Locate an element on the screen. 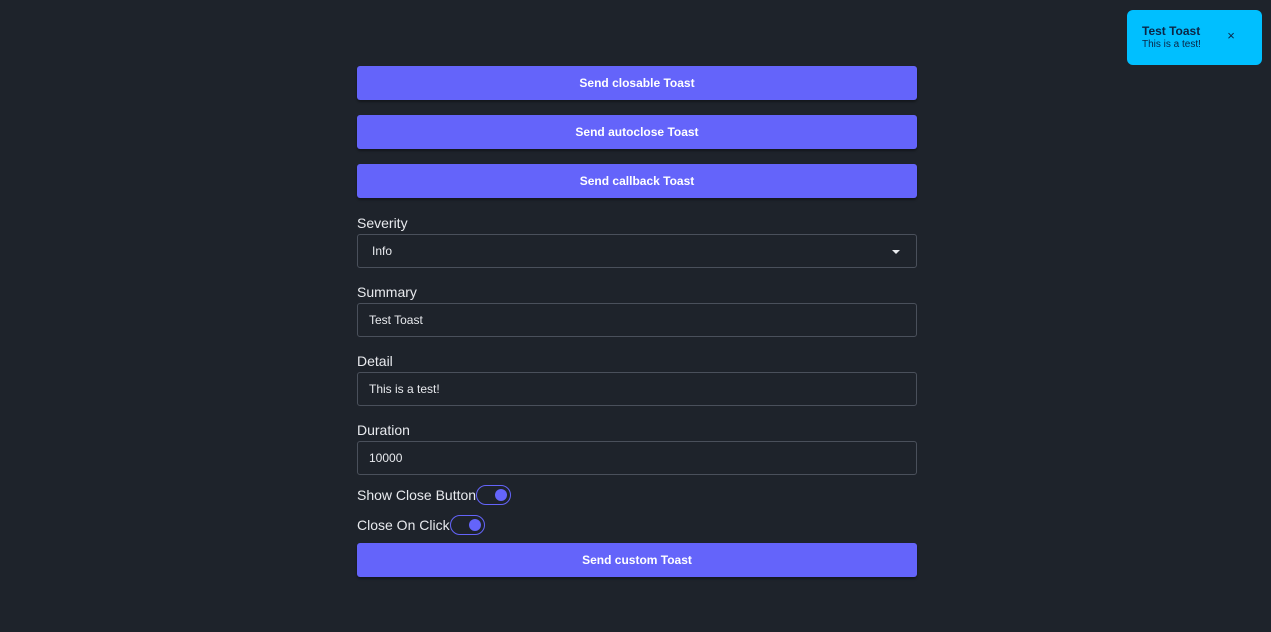  close-on-click-toggle is located at coordinates (467, 525).